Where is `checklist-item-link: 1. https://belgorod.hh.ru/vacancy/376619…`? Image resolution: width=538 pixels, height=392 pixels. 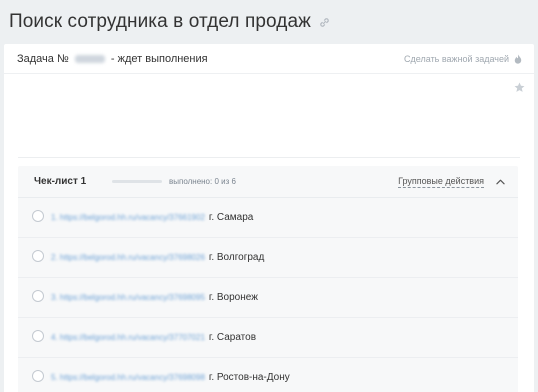
checklist-item-link: 1. https://belgorod.hh.ru/vacancy/376619… is located at coordinates (128, 217).